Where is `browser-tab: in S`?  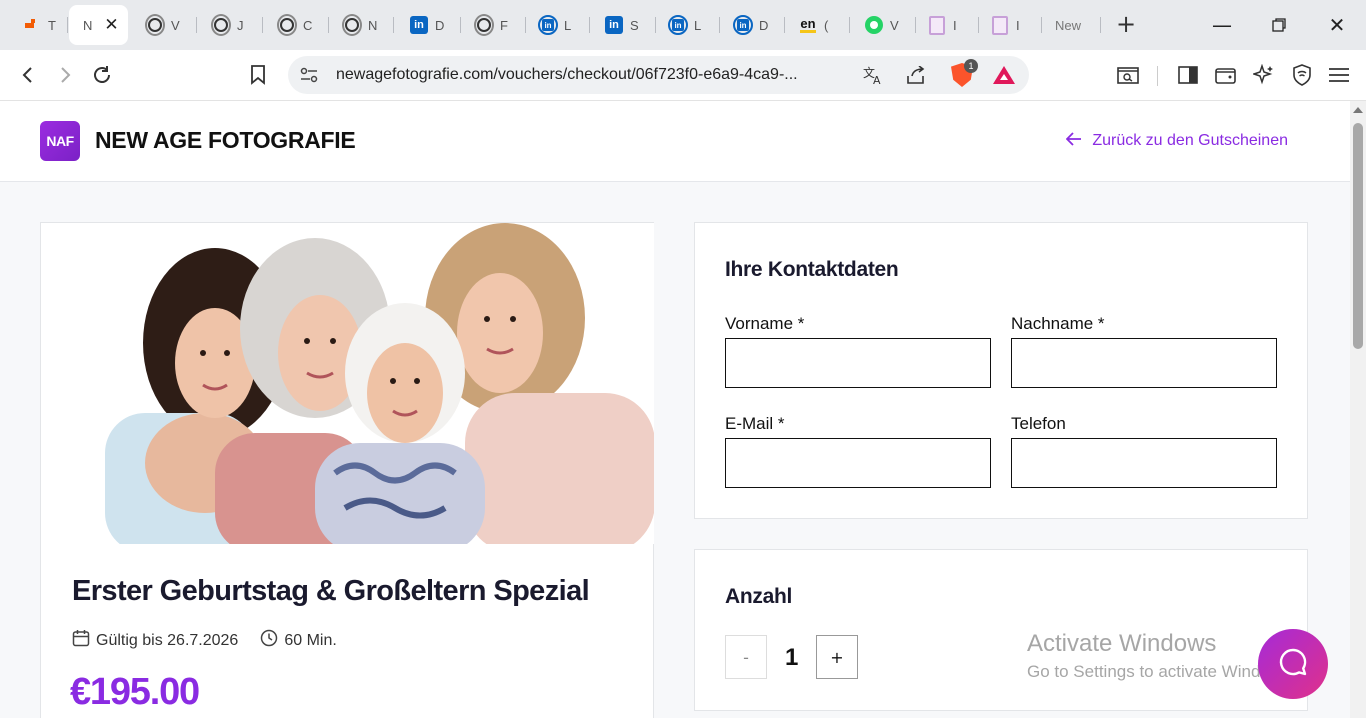
browser-tab: in S is located at coordinates (625, 25).